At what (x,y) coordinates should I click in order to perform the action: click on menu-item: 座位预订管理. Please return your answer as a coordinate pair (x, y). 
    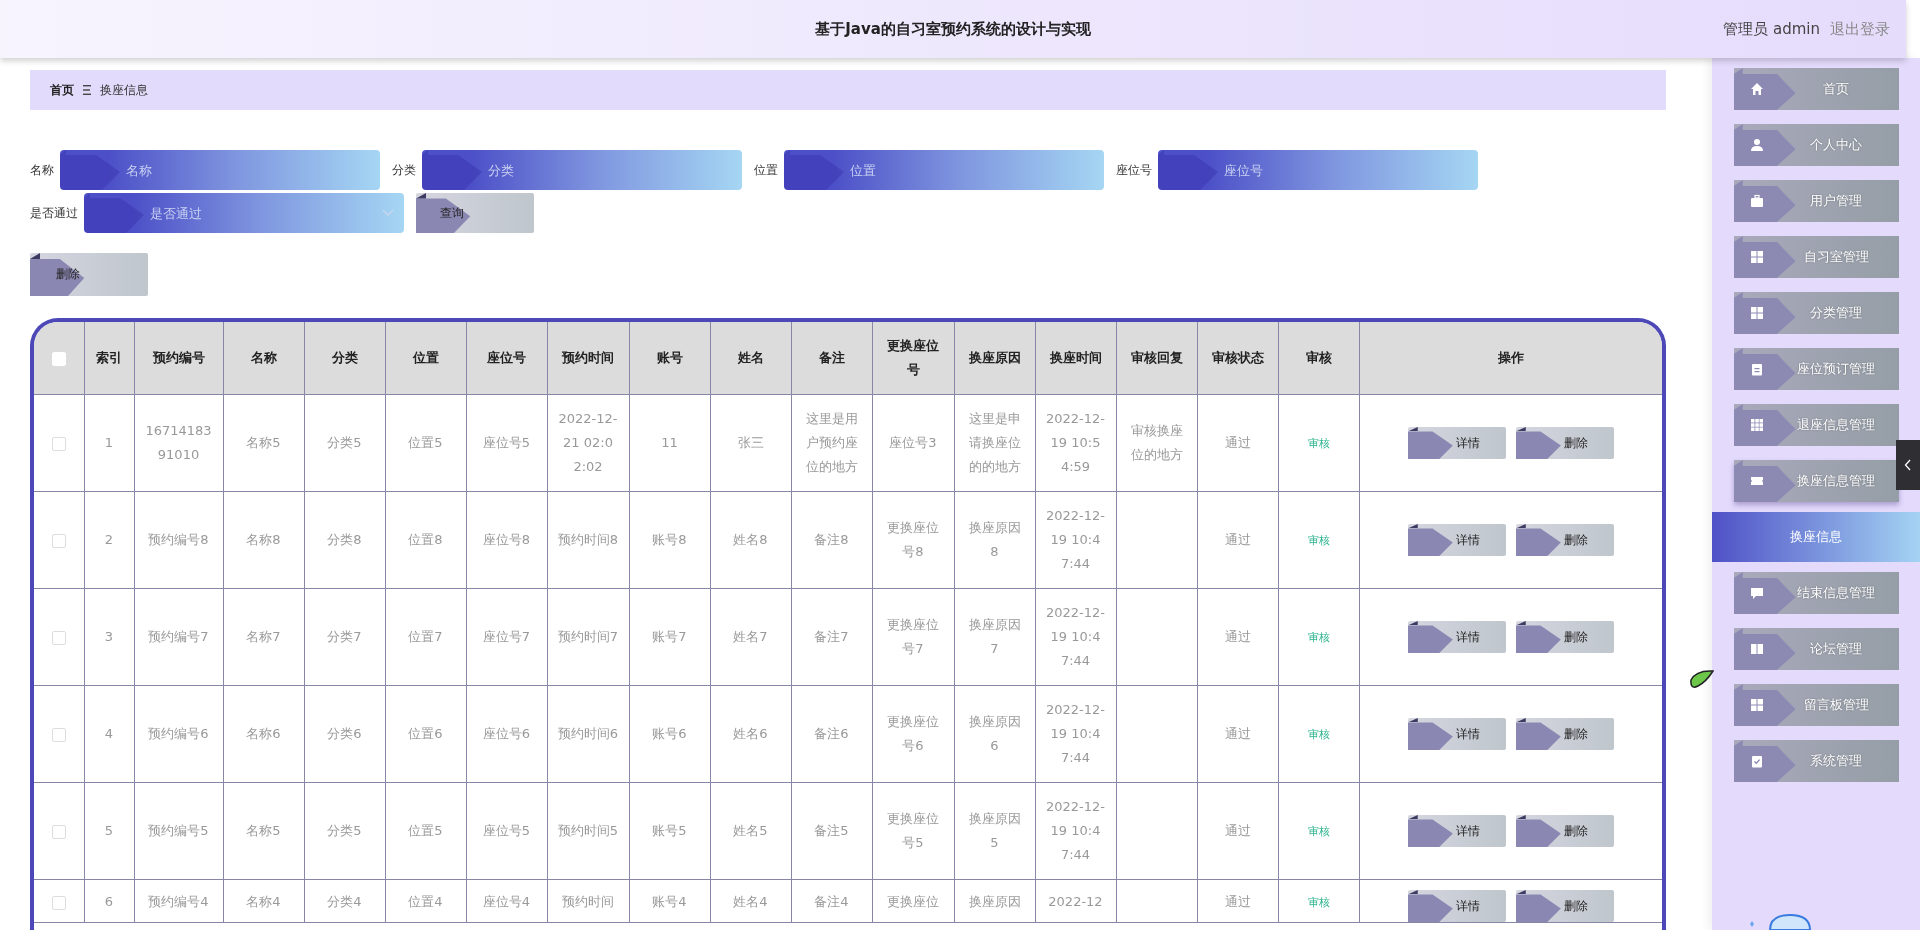
    Looking at the image, I should click on (1816, 369).